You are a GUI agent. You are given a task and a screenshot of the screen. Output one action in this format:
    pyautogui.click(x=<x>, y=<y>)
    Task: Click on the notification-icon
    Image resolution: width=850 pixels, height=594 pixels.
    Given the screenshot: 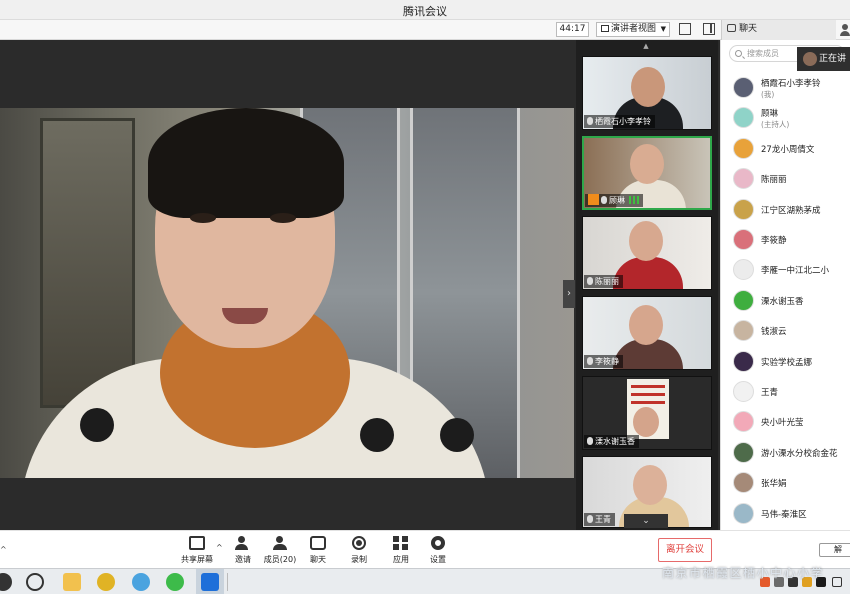 What is the action you would take?
    pyautogui.click(x=837, y=582)
    